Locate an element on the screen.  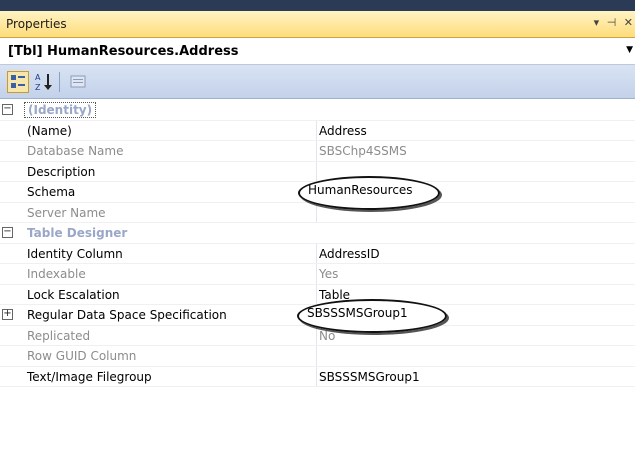
category-label: (Identity) is located at coordinates (60, 110).